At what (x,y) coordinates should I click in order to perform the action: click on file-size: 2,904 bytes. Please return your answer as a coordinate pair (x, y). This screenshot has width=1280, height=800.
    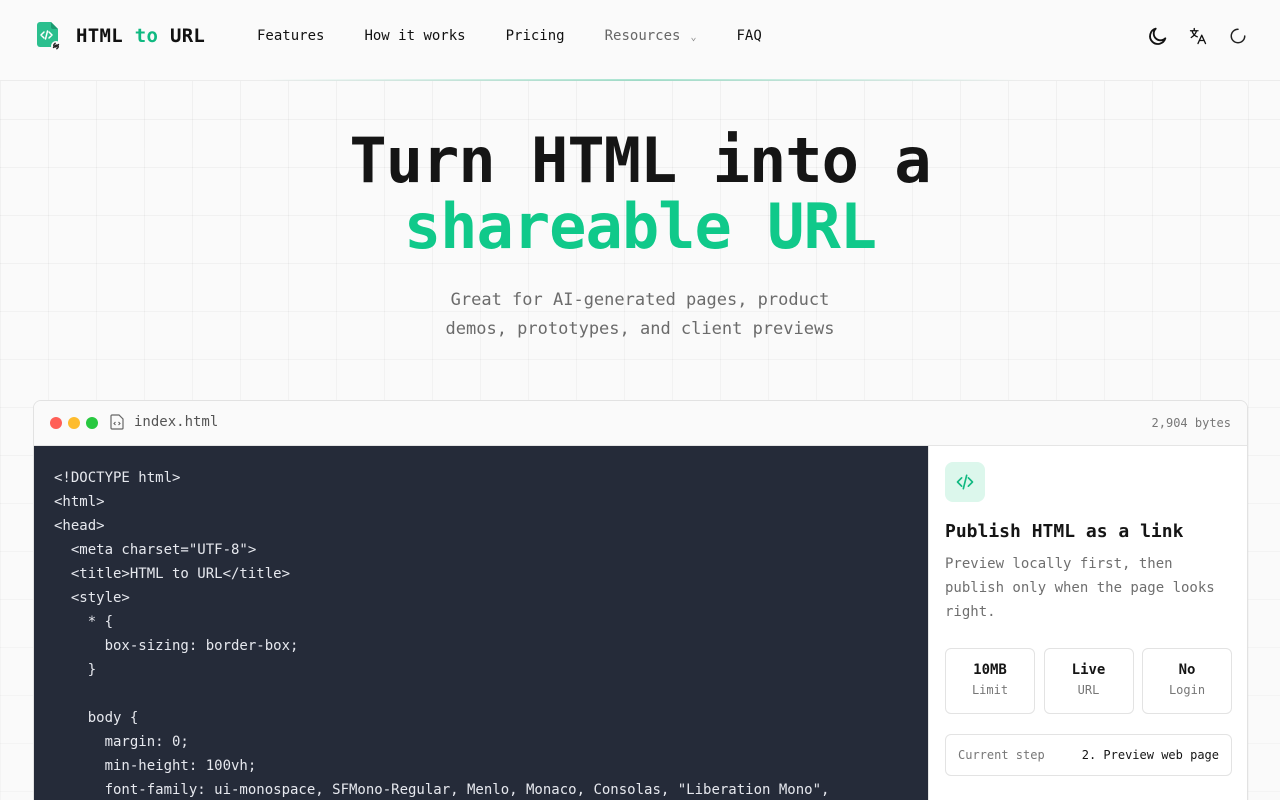
    Looking at the image, I should click on (1191, 423).